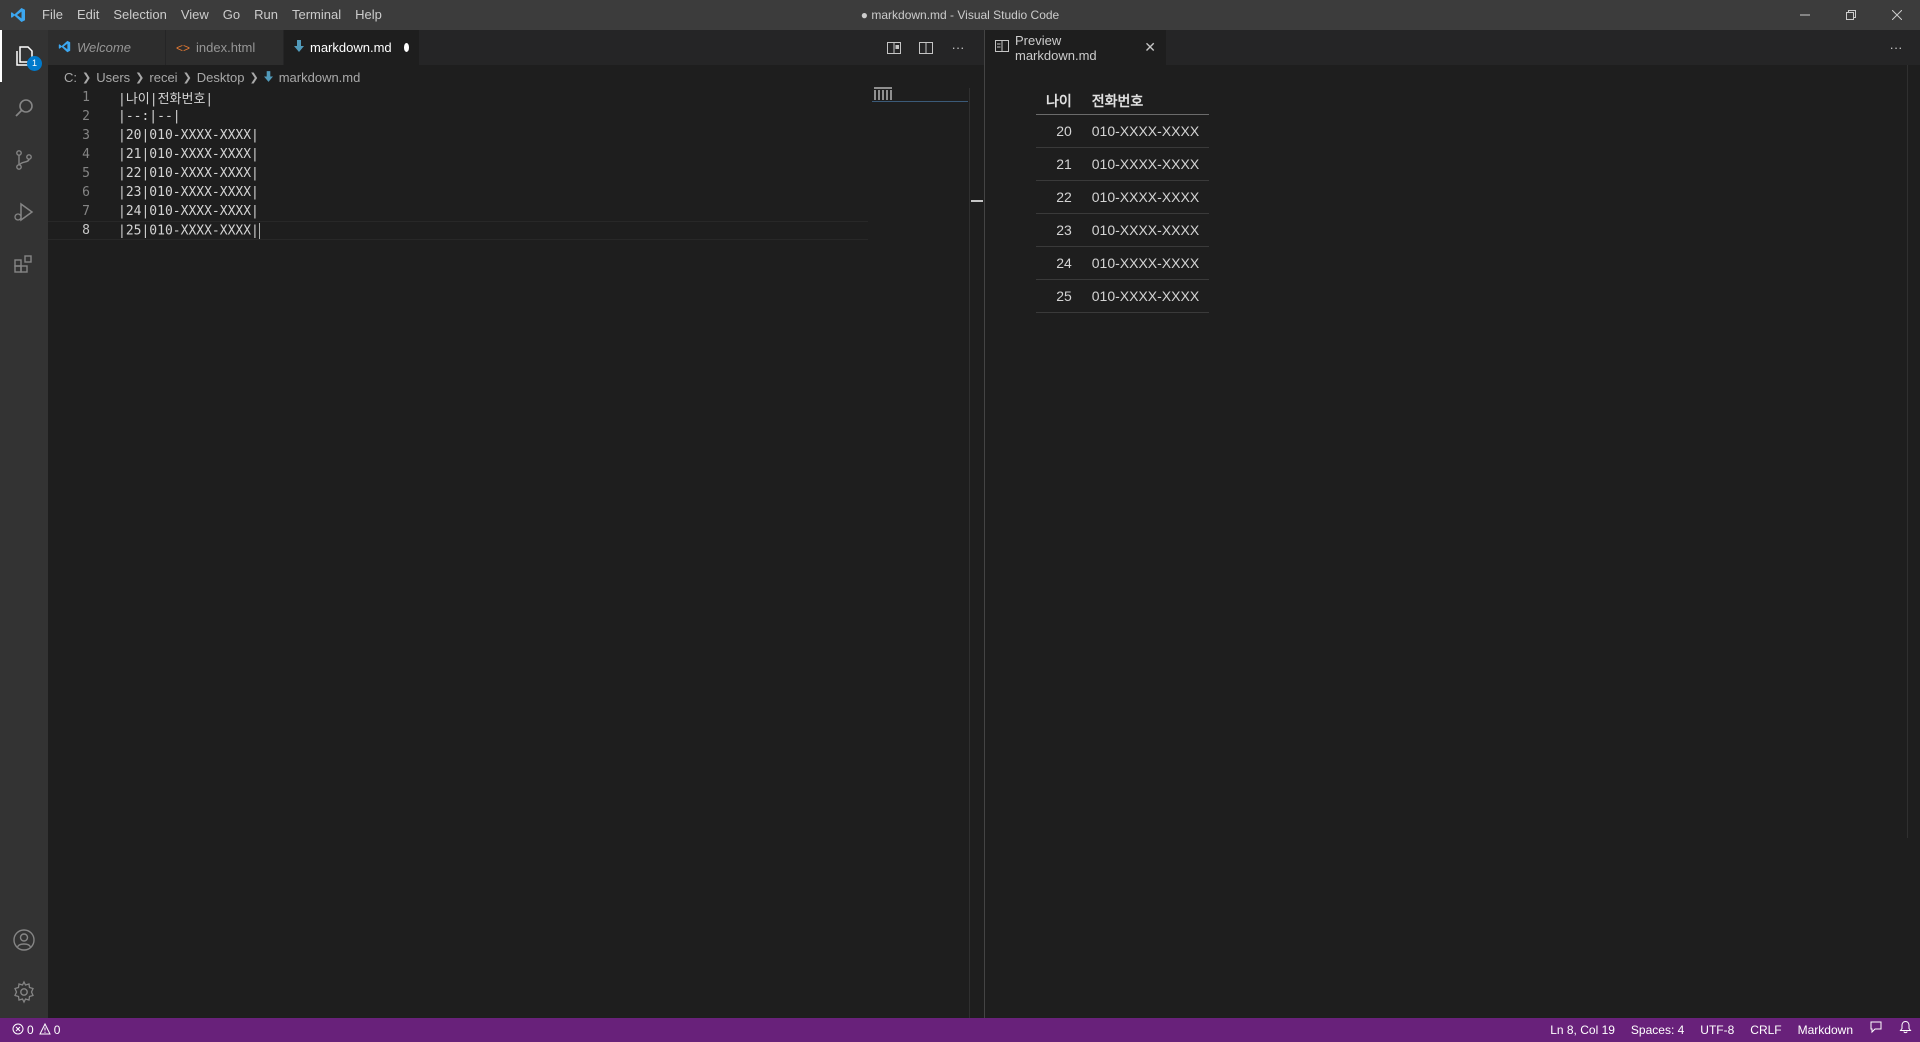 The width and height of the screenshot is (1920, 1042). Describe the element at coordinates (86, 192) in the screenshot. I see `line-number: 6` at that location.